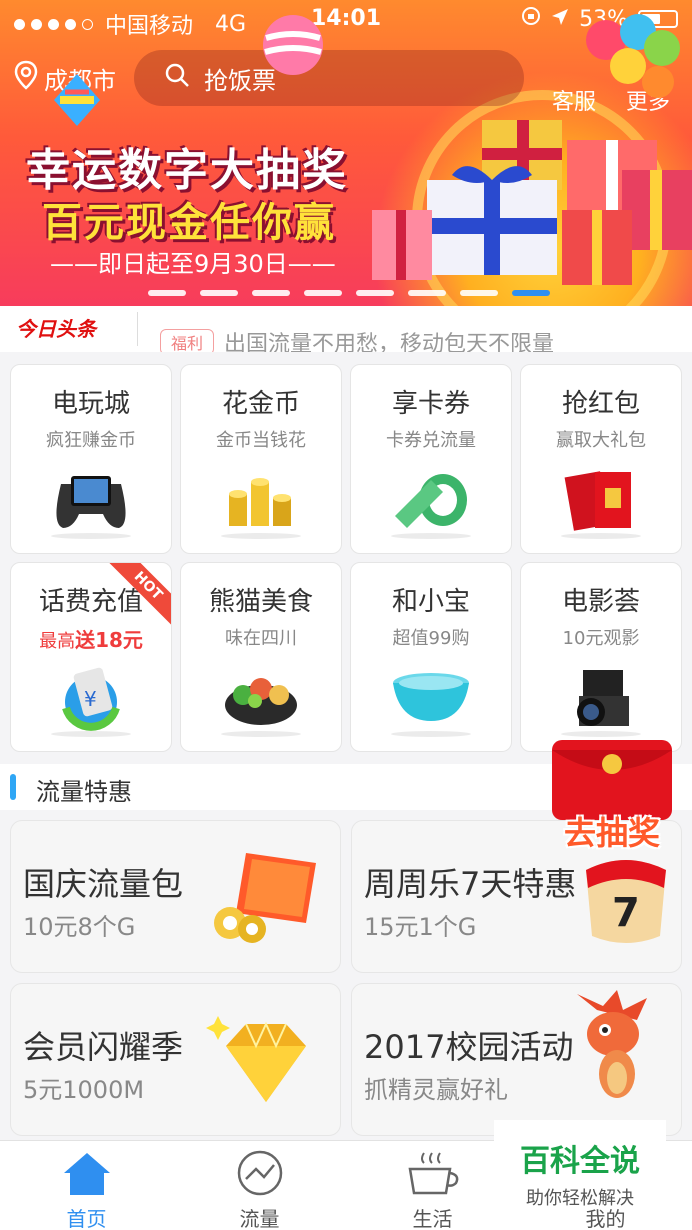 Image resolution: width=692 pixels, height=1230 pixels. What do you see at coordinates (103, 1047) in the screenshot?
I see `promo-title: 会员闪耀季` at bounding box center [103, 1047].